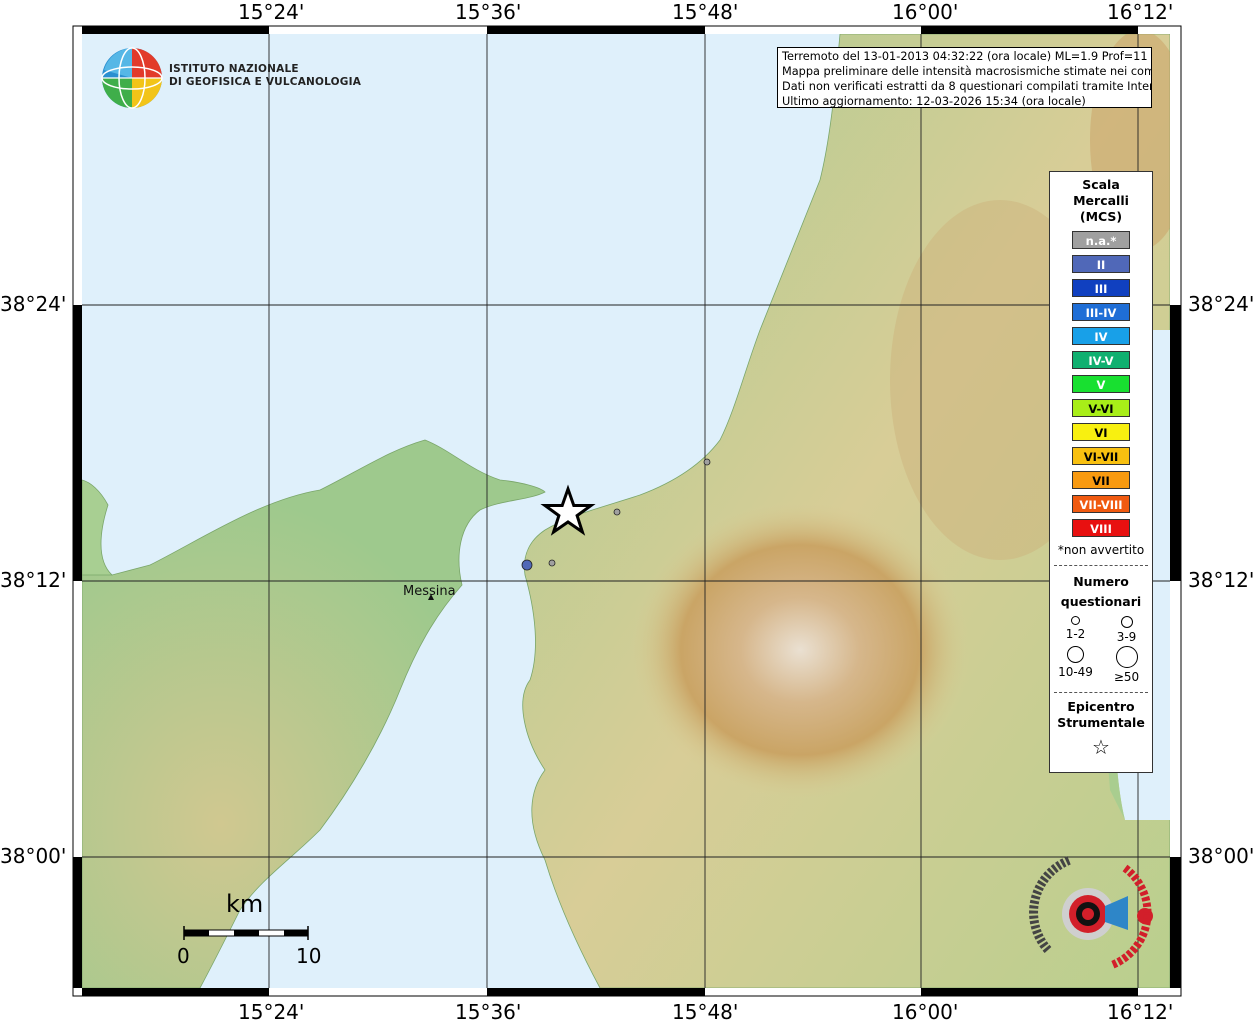 The image size is (1254, 1024). What do you see at coordinates (245, 904) in the screenshot?
I see `scale-unit-label: km` at bounding box center [245, 904].